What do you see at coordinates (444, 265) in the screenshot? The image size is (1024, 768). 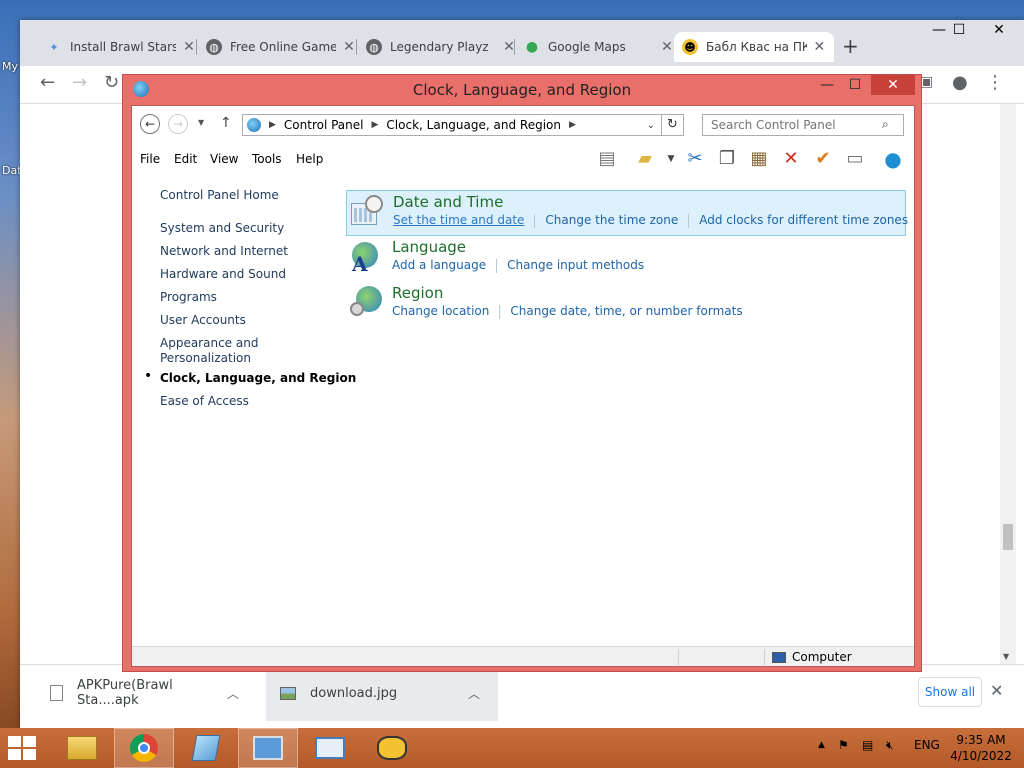 I see `link-add-language: Add a language` at bounding box center [444, 265].